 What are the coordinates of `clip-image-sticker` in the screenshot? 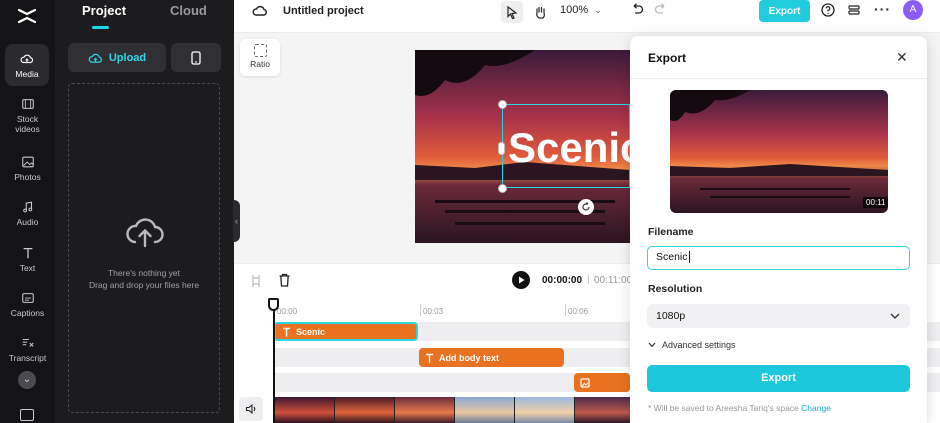 It's located at (602, 382).